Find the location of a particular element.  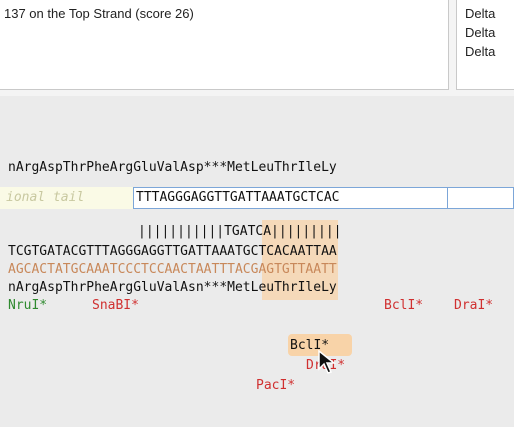

match-bars: |||||||||||TGATCA||||||||| is located at coordinates (240, 231).